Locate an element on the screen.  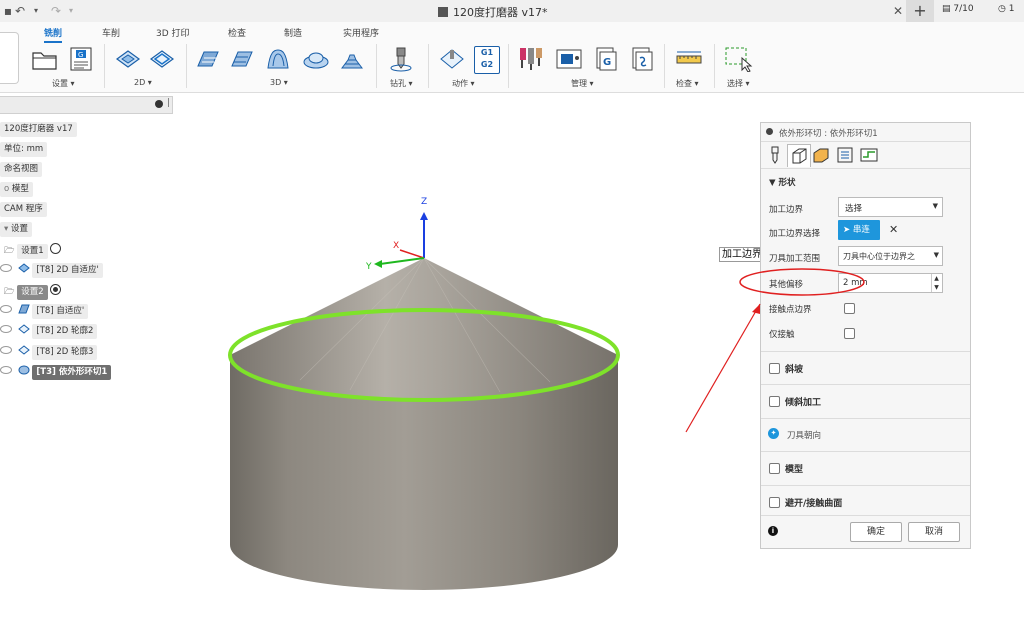
group-manage-label: 管理 ▾ is located at coordinates (582, 83).